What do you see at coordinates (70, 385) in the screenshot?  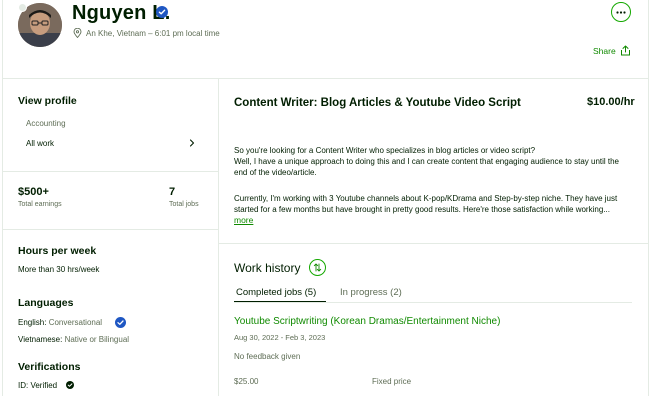 I see `id-verified-check-icon` at bounding box center [70, 385].